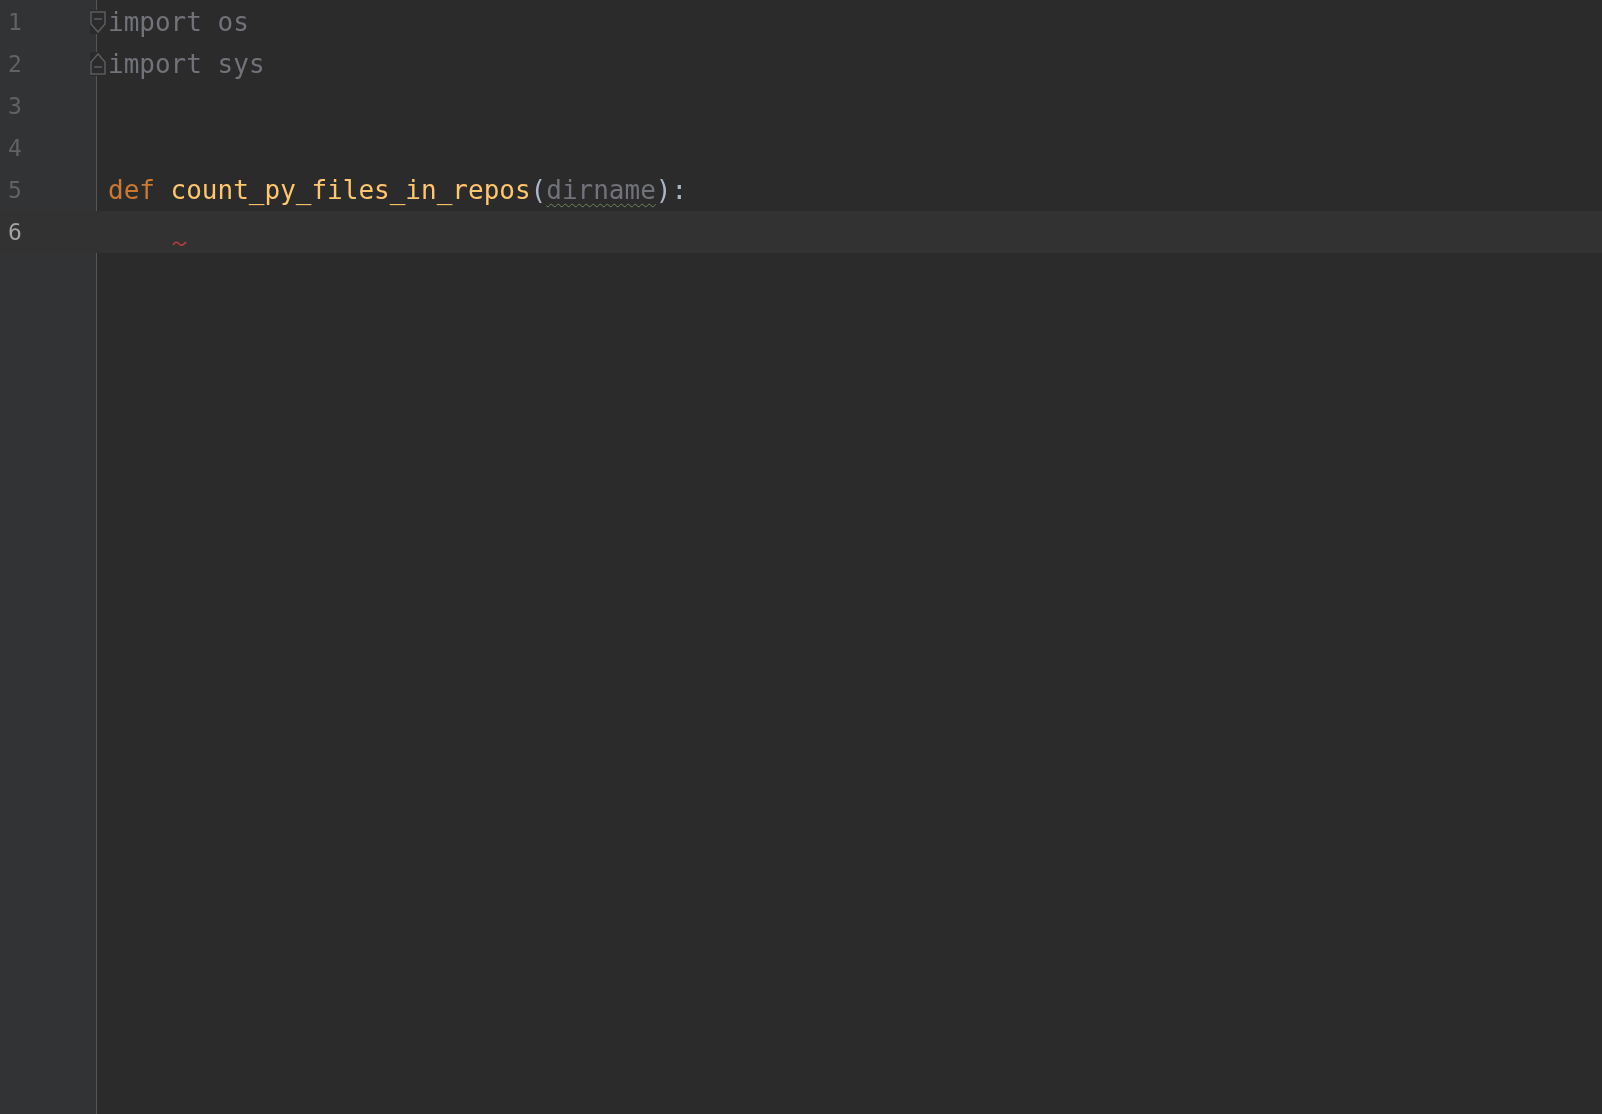  What do you see at coordinates (98, 64) in the screenshot?
I see `fold-end-icon` at bounding box center [98, 64].